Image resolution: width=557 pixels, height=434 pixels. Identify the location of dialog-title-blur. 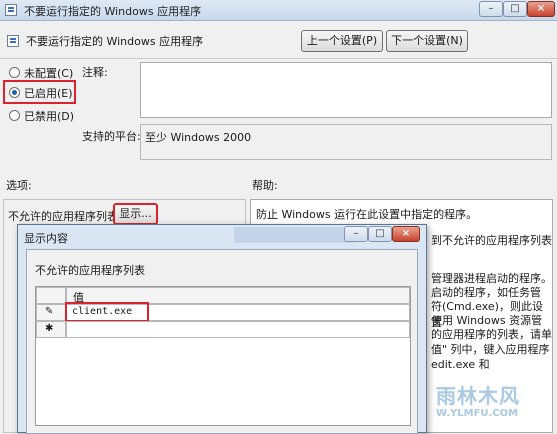
(294, 235).